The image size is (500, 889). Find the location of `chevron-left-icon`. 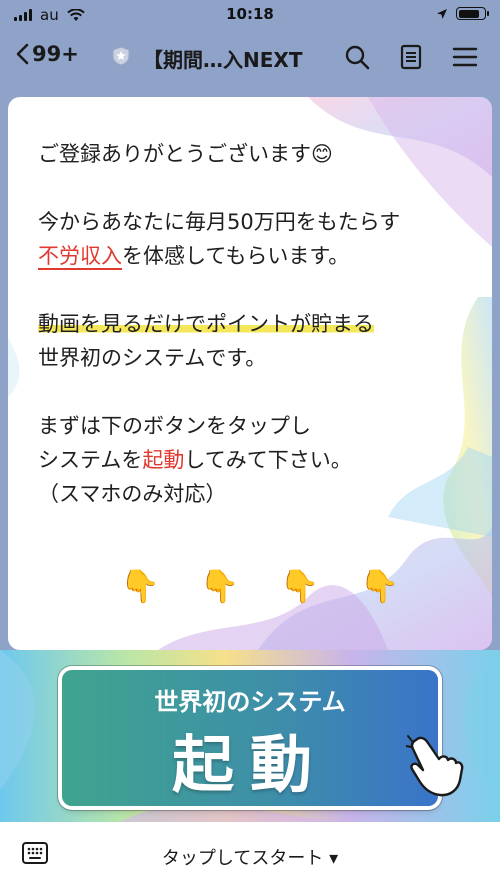

chevron-left-icon is located at coordinates (22, 54).